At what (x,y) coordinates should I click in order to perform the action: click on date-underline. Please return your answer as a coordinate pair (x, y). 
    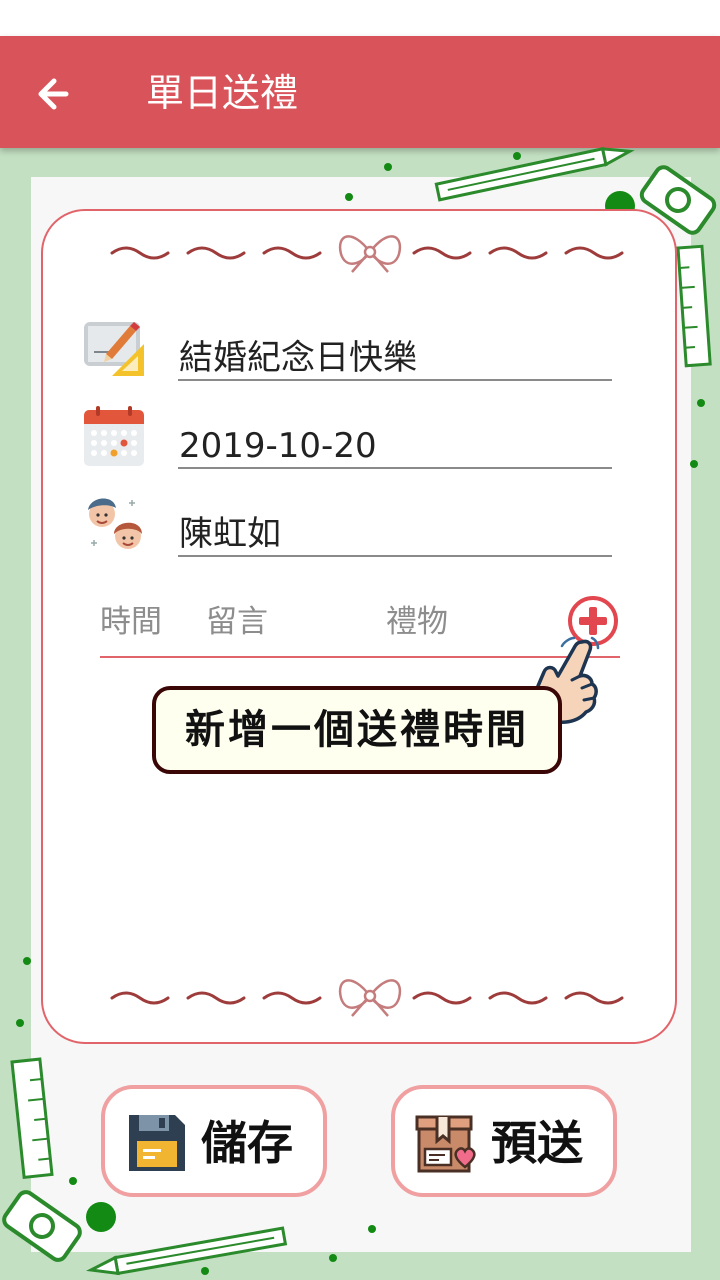
    Looking at the image, I should click on (395, 468).